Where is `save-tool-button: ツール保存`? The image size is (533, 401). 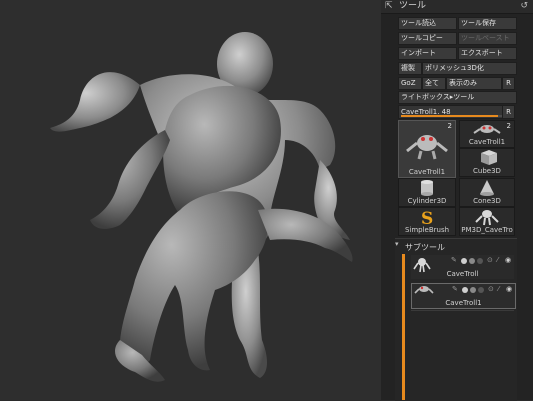
save-tool-button: ツール保存 is located at coordinates (487, 23).